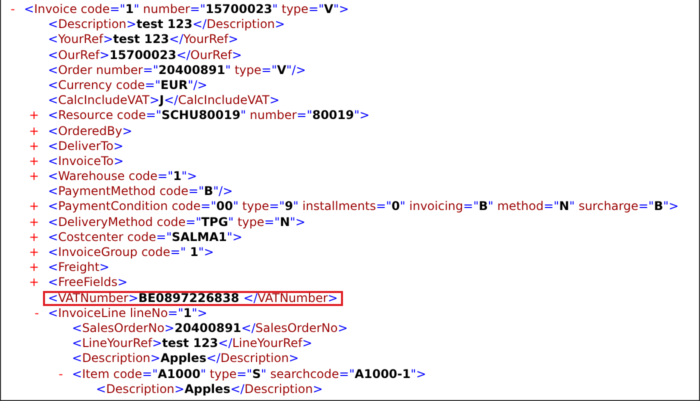 The width and height of the screenshot is (700, 401). I want to click on xml-line: <Item code="A1000" type="S" searchcode="A1000-1">, so click(249, 374).